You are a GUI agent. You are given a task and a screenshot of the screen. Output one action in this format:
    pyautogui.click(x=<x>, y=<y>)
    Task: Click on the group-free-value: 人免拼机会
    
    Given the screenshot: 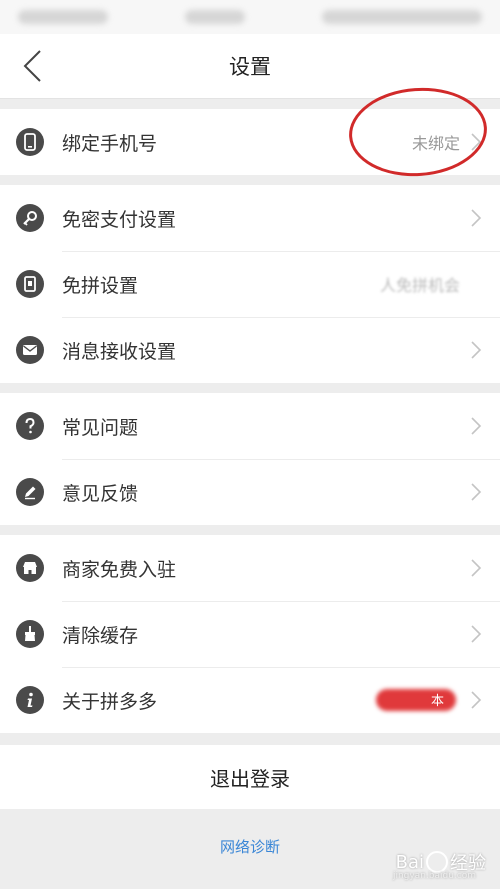 What is the action you would take?
    pyautogui.click(x=419, y=285)
    